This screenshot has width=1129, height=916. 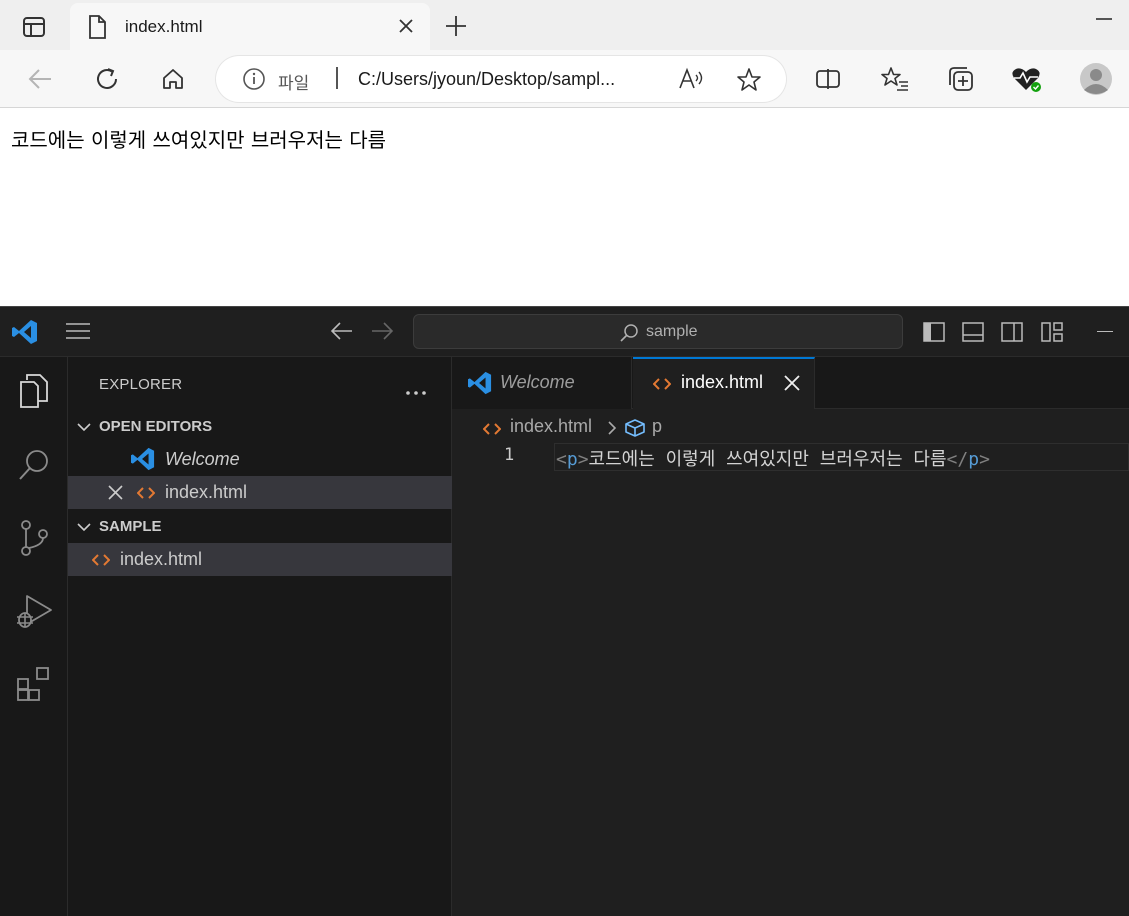 What do you see at coordinates (1012, 332) in the screenshot?
I see `toggle-secondary-sidebar-icon` at bounding box center [1012, 332].